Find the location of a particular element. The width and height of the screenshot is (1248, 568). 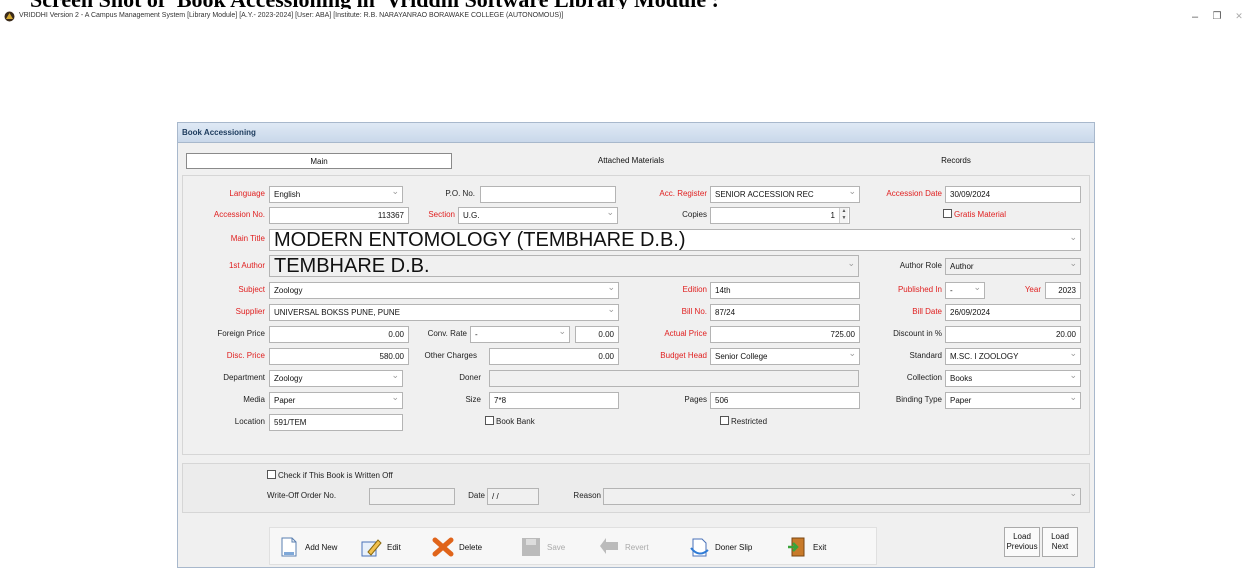

delete-button: Delete is located at coordinates (457, 547).